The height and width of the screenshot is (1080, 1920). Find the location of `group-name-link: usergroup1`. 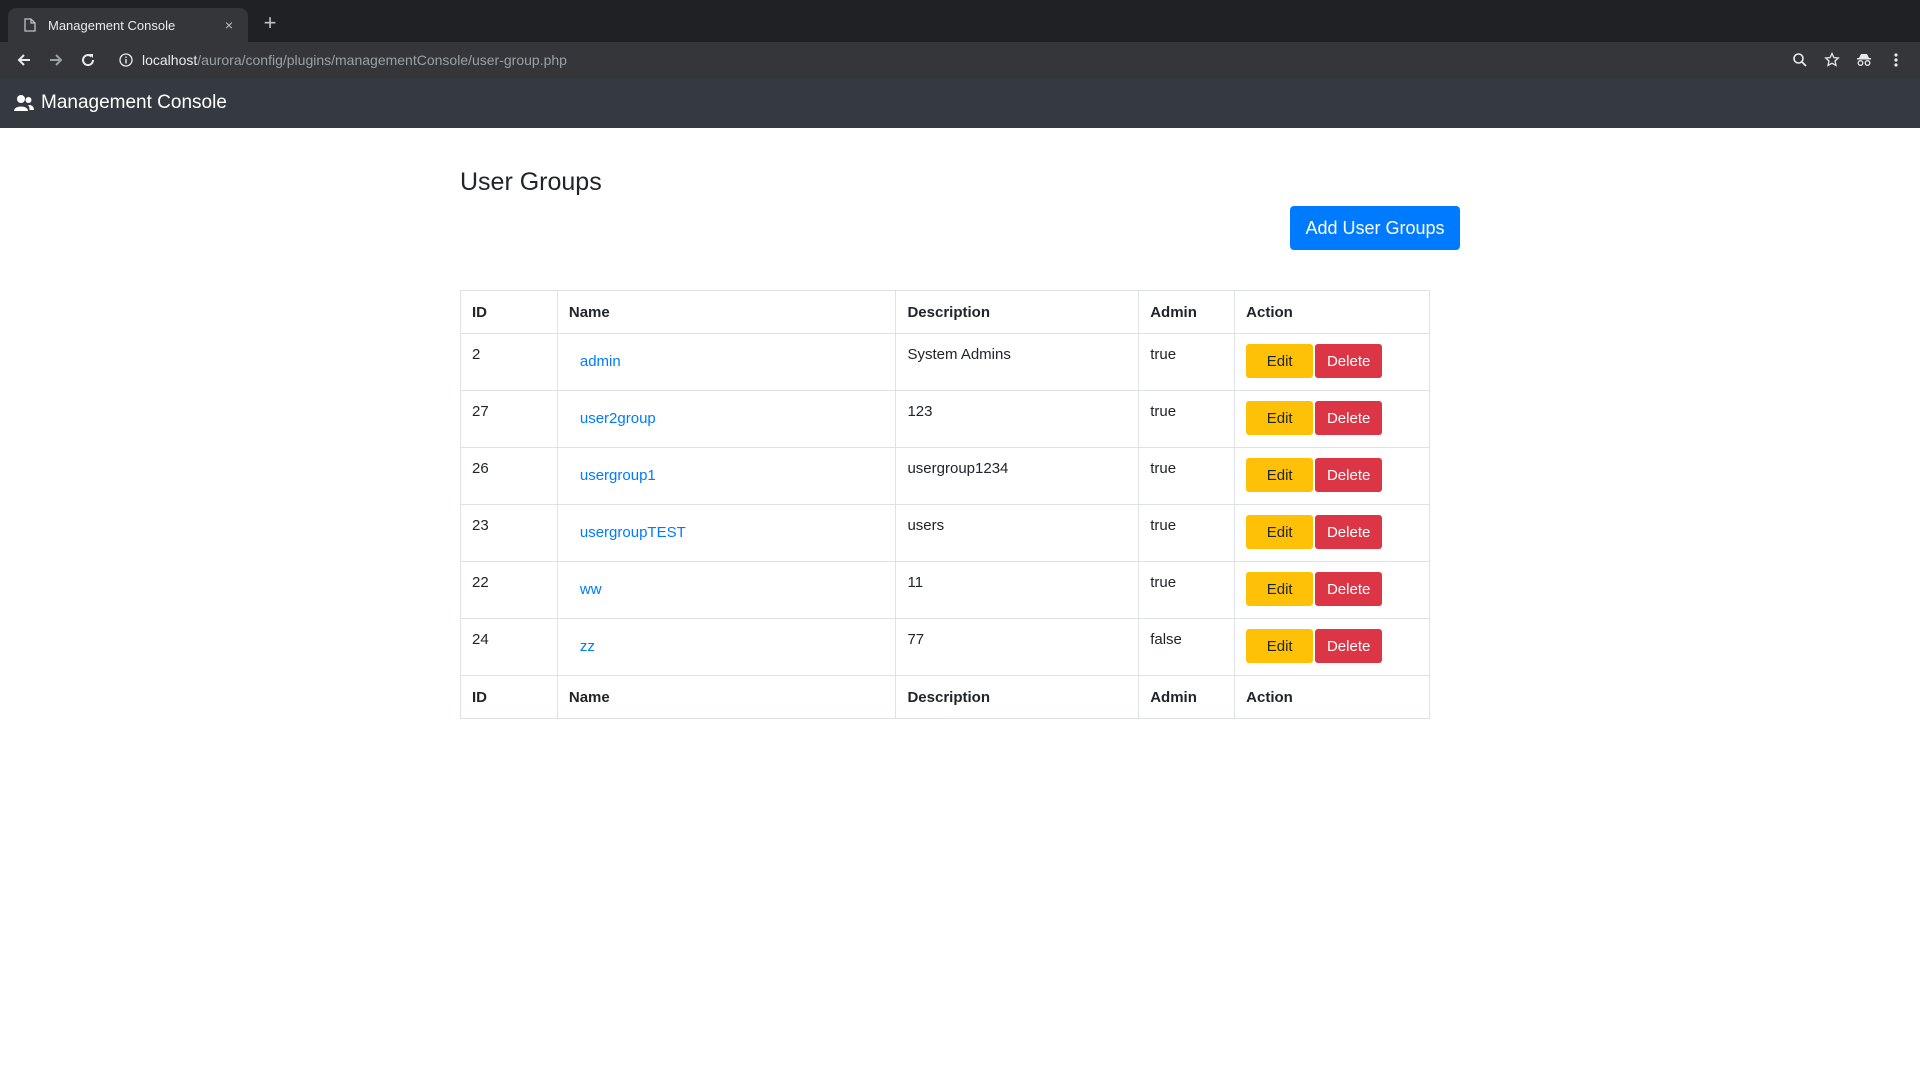

group-name-link: usergroup1 is located at coordinates (618, 475).